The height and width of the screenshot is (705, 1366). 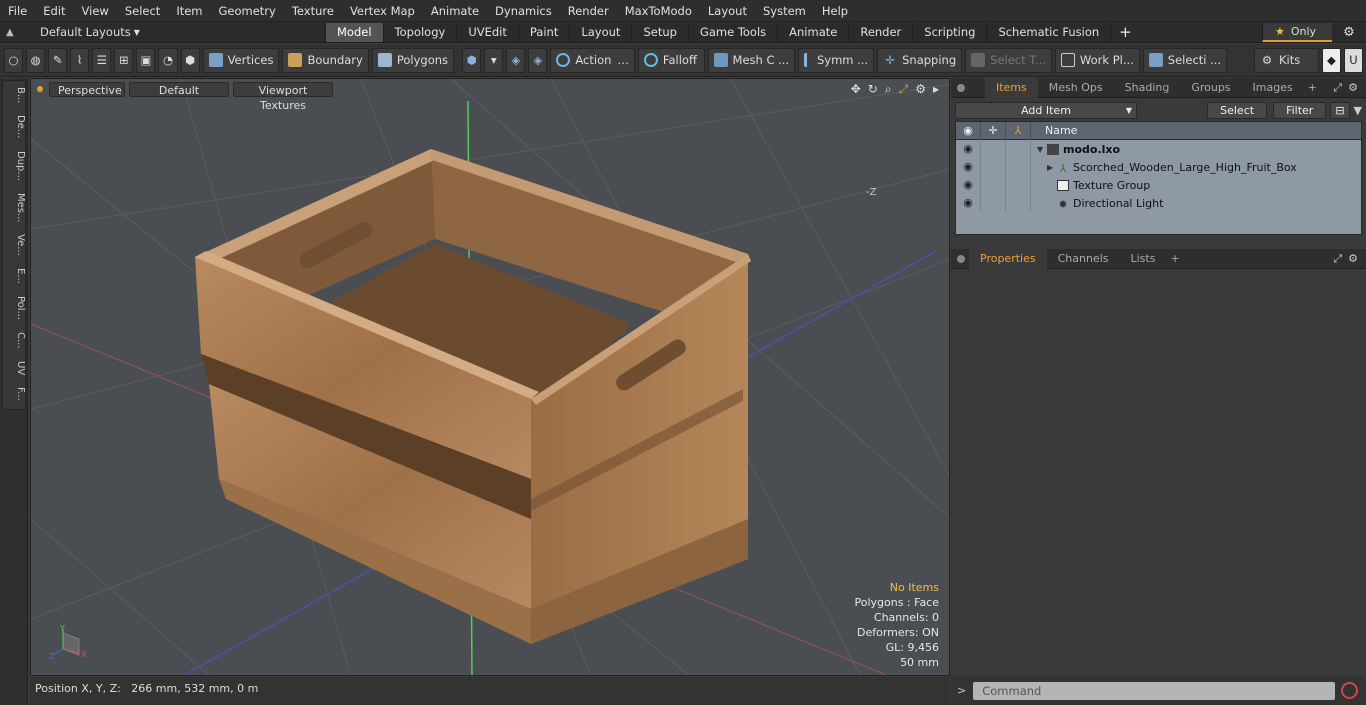 I want to click on viewport-settings-icon: ⚙, so click(x=920, y=89).